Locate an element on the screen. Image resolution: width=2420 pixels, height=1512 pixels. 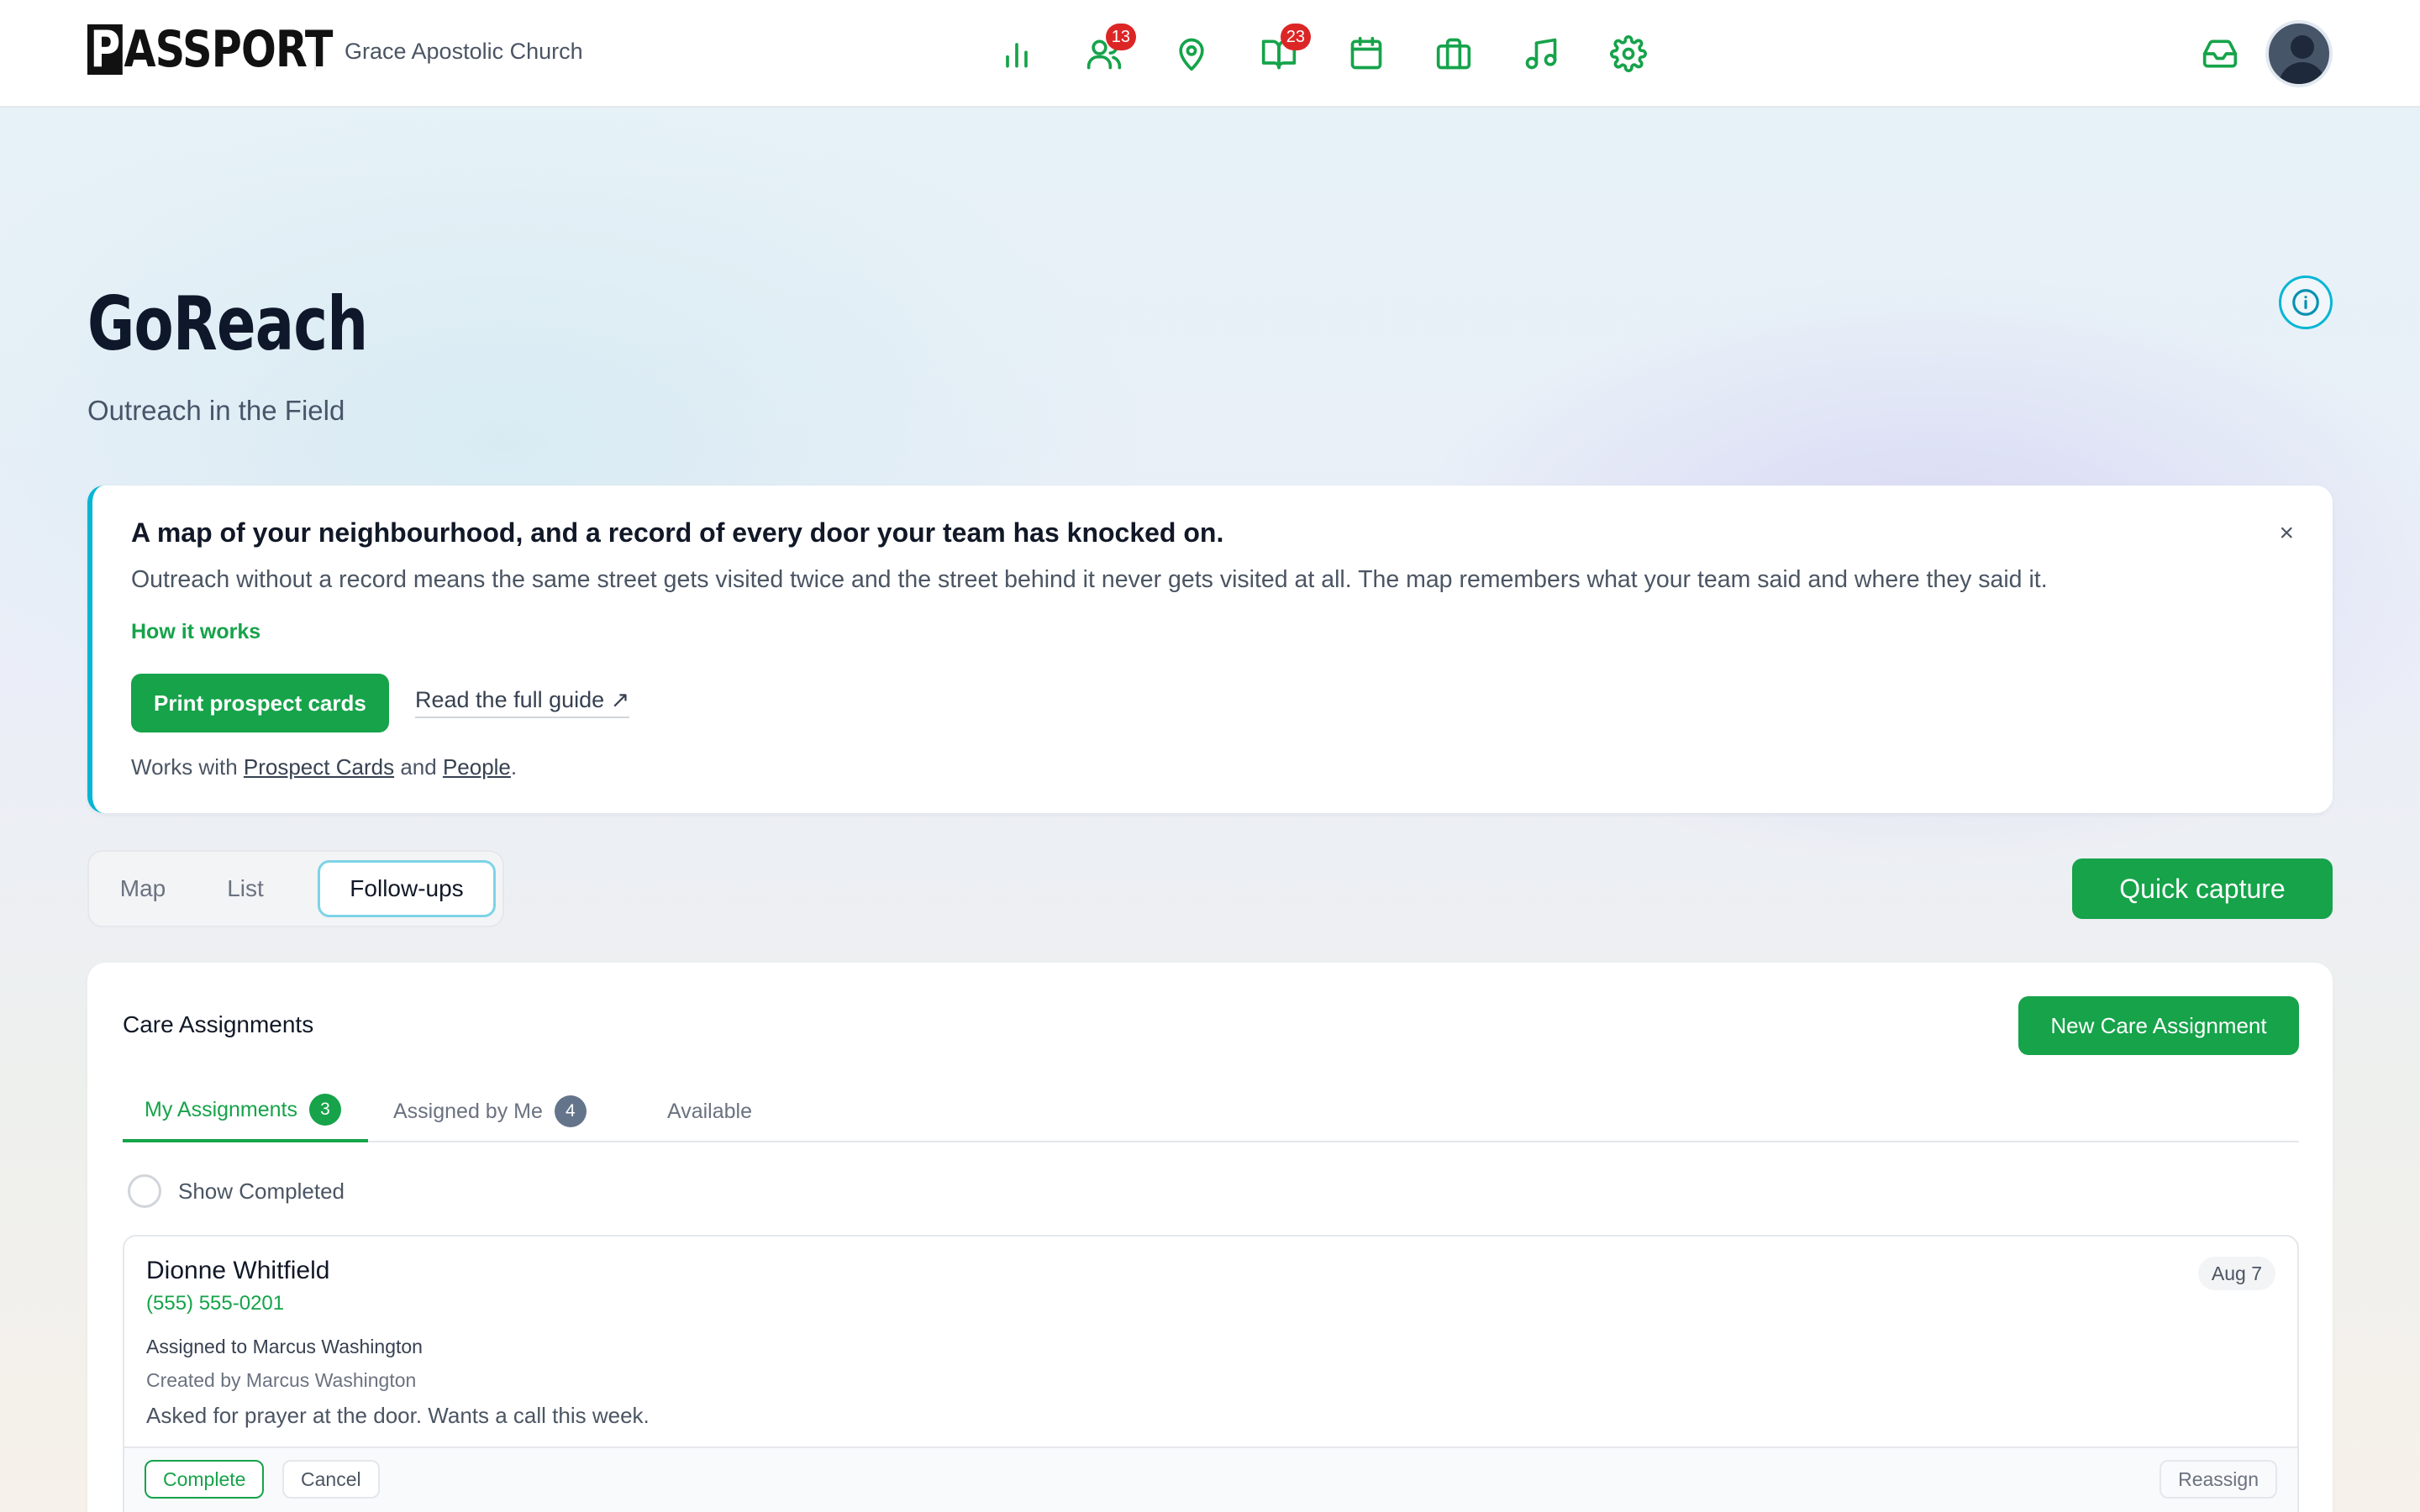
nav-worship is located at coordinates (1541, 53).